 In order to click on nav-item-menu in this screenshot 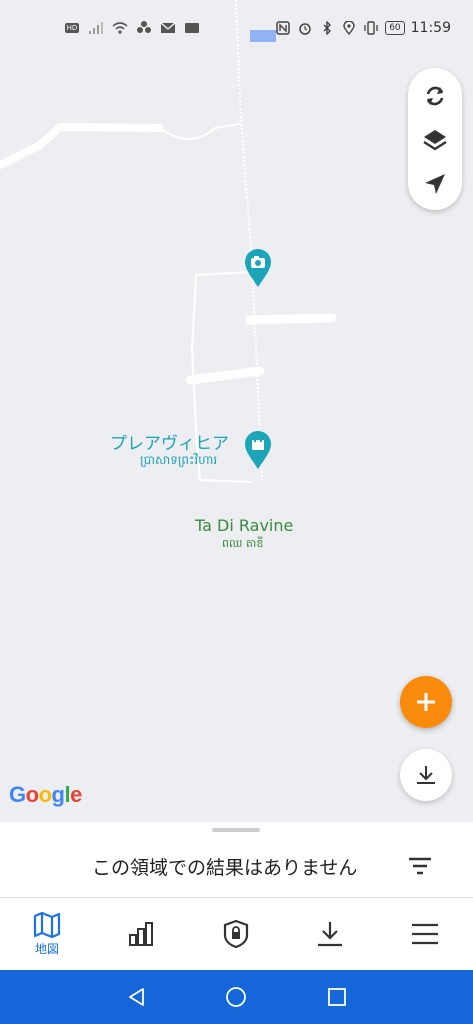, I will do `click(425, 934)`.